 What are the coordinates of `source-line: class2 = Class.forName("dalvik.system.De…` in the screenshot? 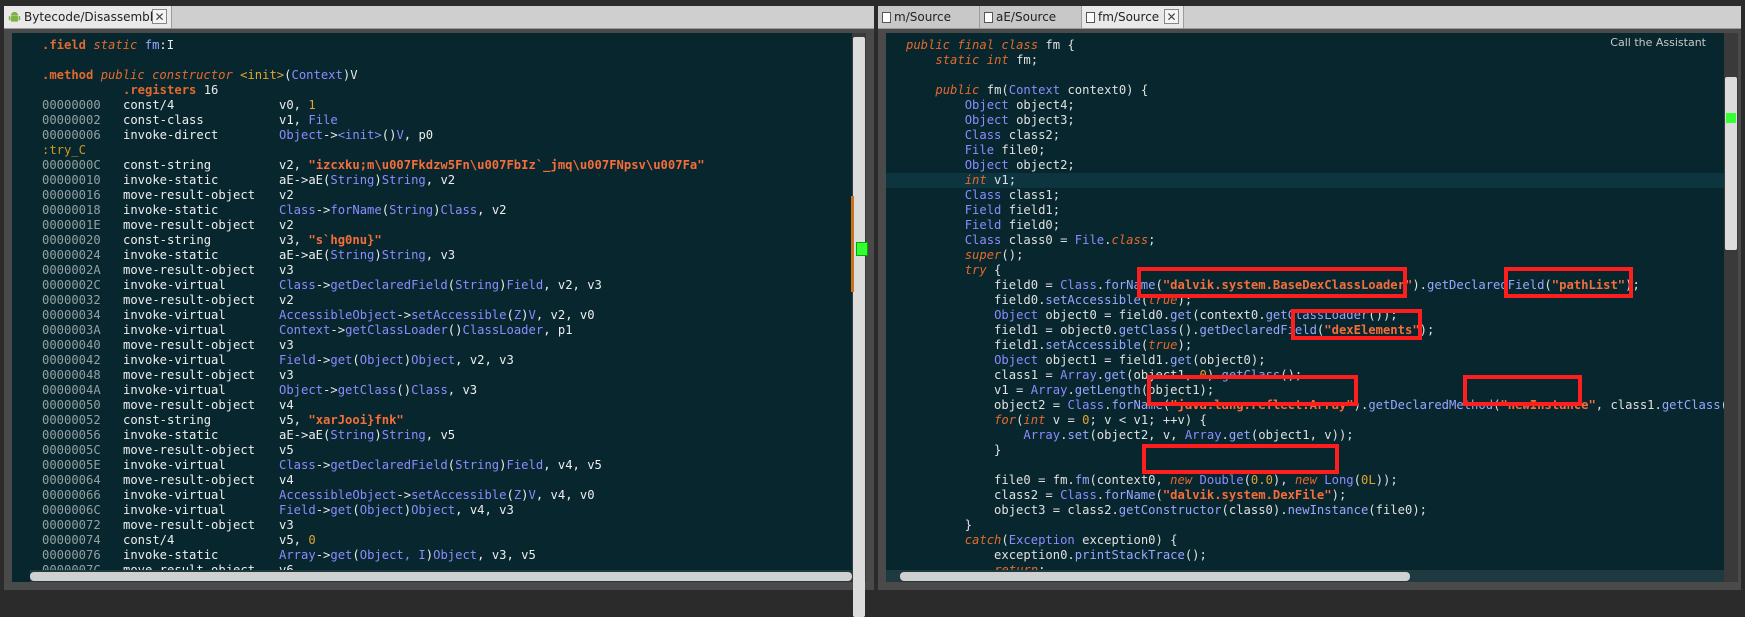 It's located at (1126, 495).